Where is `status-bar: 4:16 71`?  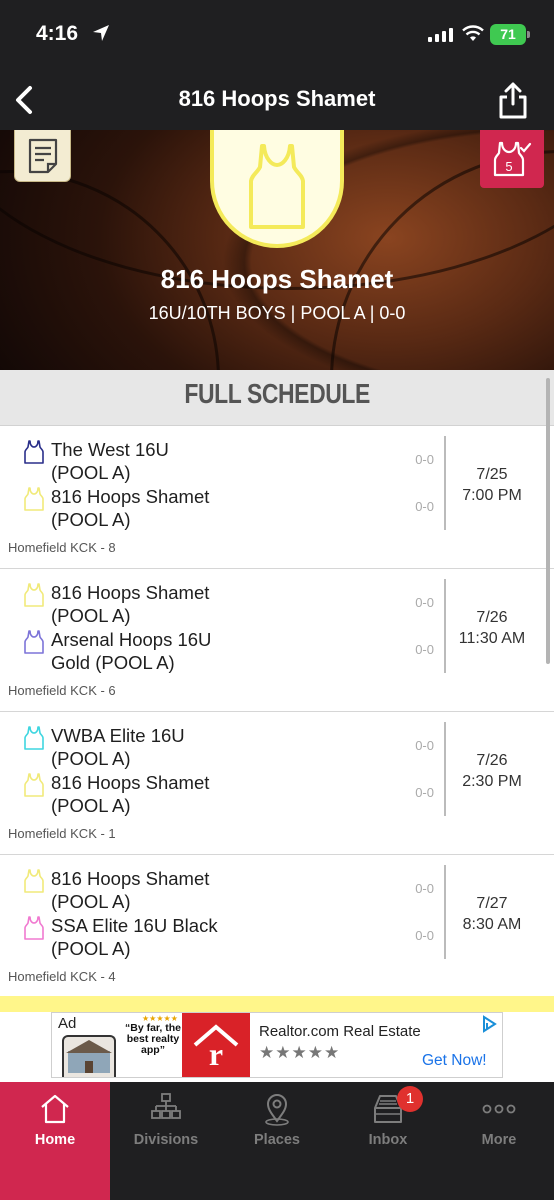
status-bar: 4:16 71 is located at coordinates (277, 36).